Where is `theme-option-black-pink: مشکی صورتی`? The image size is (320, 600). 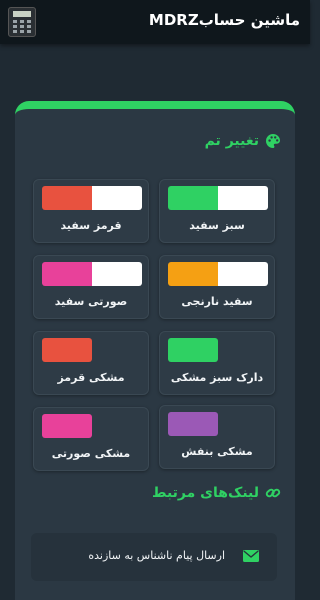 theme-option-black-pink: مشکی صورتی is located at coordinates (91, 439).